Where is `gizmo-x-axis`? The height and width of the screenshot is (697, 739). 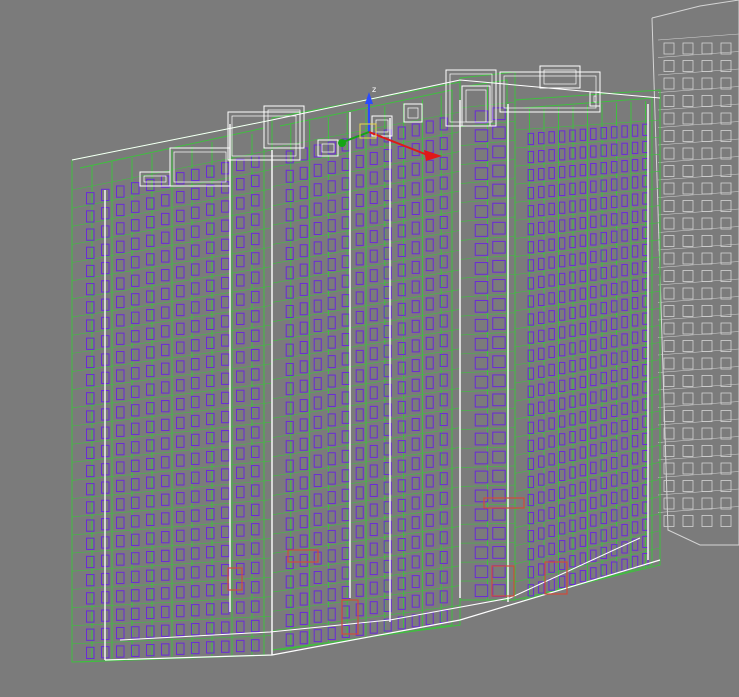
gizmo-x-axis is located at coordinates (399, 144).